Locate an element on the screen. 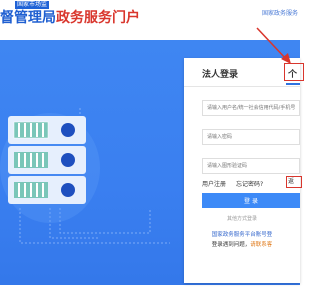 This screenshot has height=300, width=320. back-link: 返 is located at coordinates (294, 182).